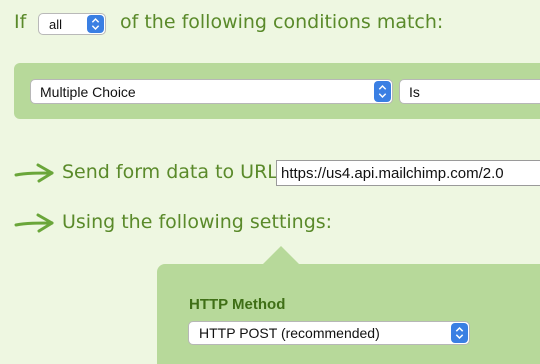 Image resolution: width=540 pixels, height=364 pixels. I want to click on condition-operator-value: Is, so click(414, 92).